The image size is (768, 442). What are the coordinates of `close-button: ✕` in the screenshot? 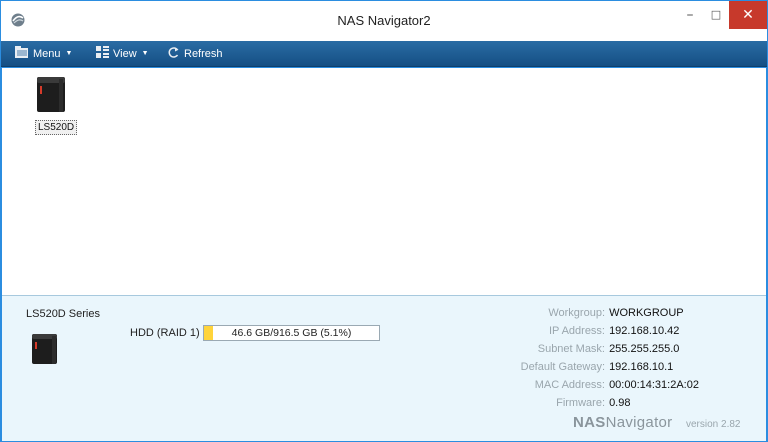 It's located at (748, 15).